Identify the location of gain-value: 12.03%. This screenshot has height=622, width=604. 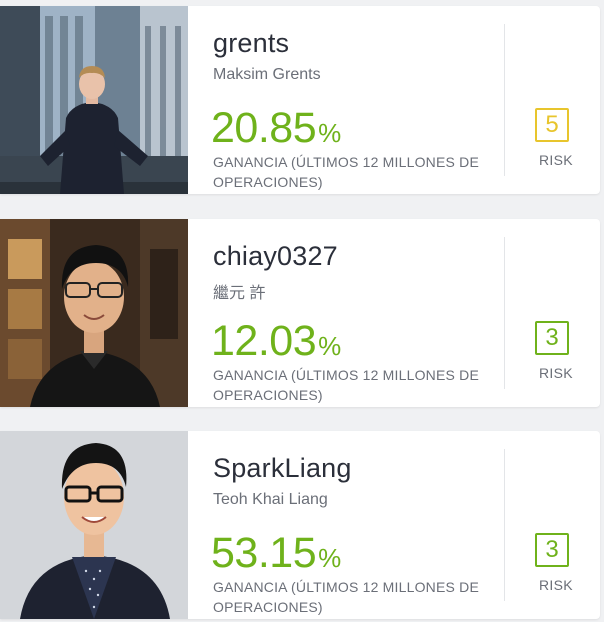
(276, 341).